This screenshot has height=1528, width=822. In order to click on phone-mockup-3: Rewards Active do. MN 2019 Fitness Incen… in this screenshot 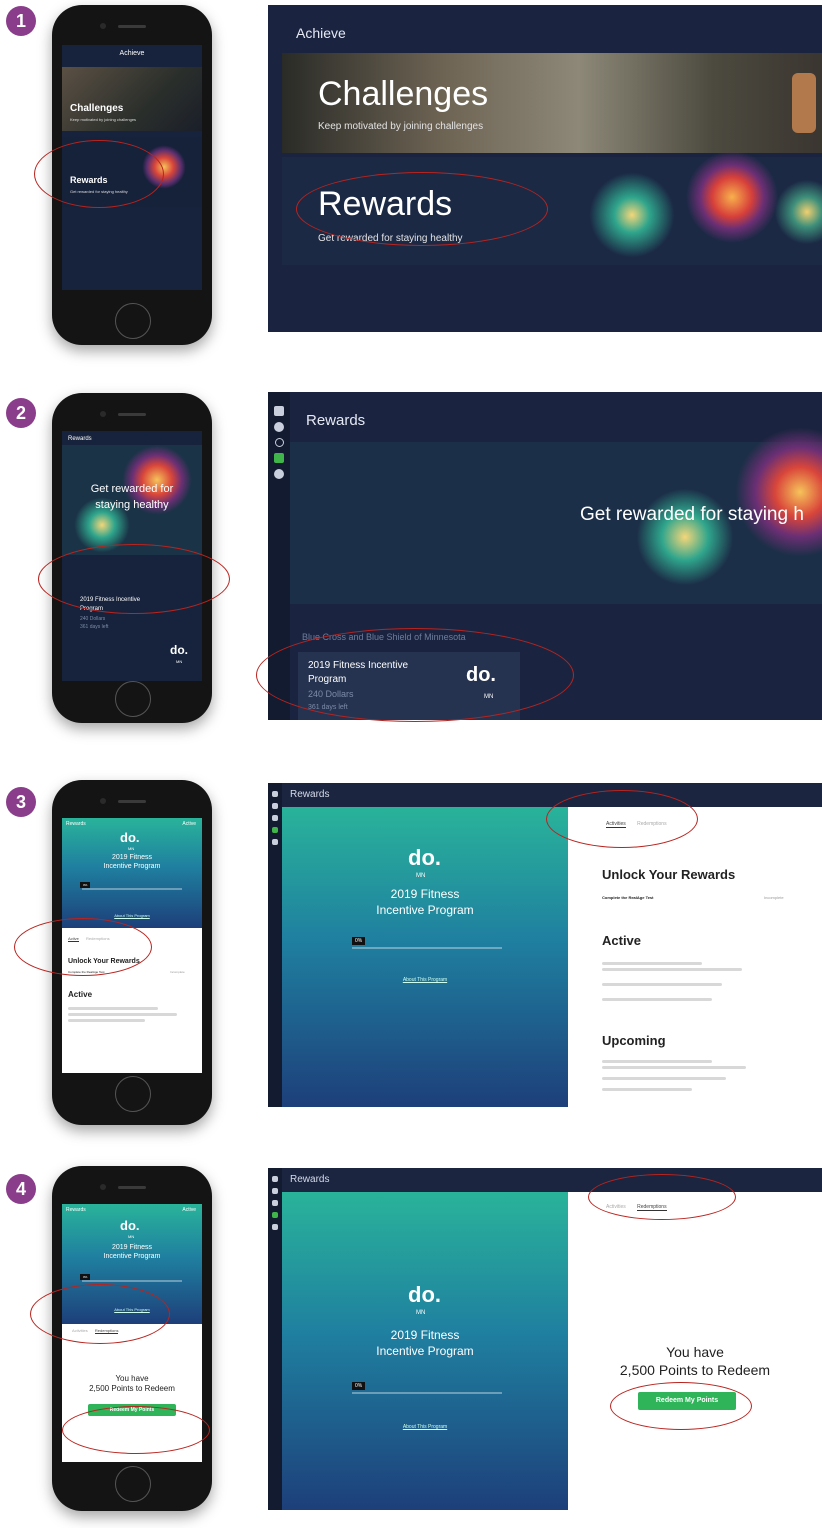, I will do `click(132, 952)`.